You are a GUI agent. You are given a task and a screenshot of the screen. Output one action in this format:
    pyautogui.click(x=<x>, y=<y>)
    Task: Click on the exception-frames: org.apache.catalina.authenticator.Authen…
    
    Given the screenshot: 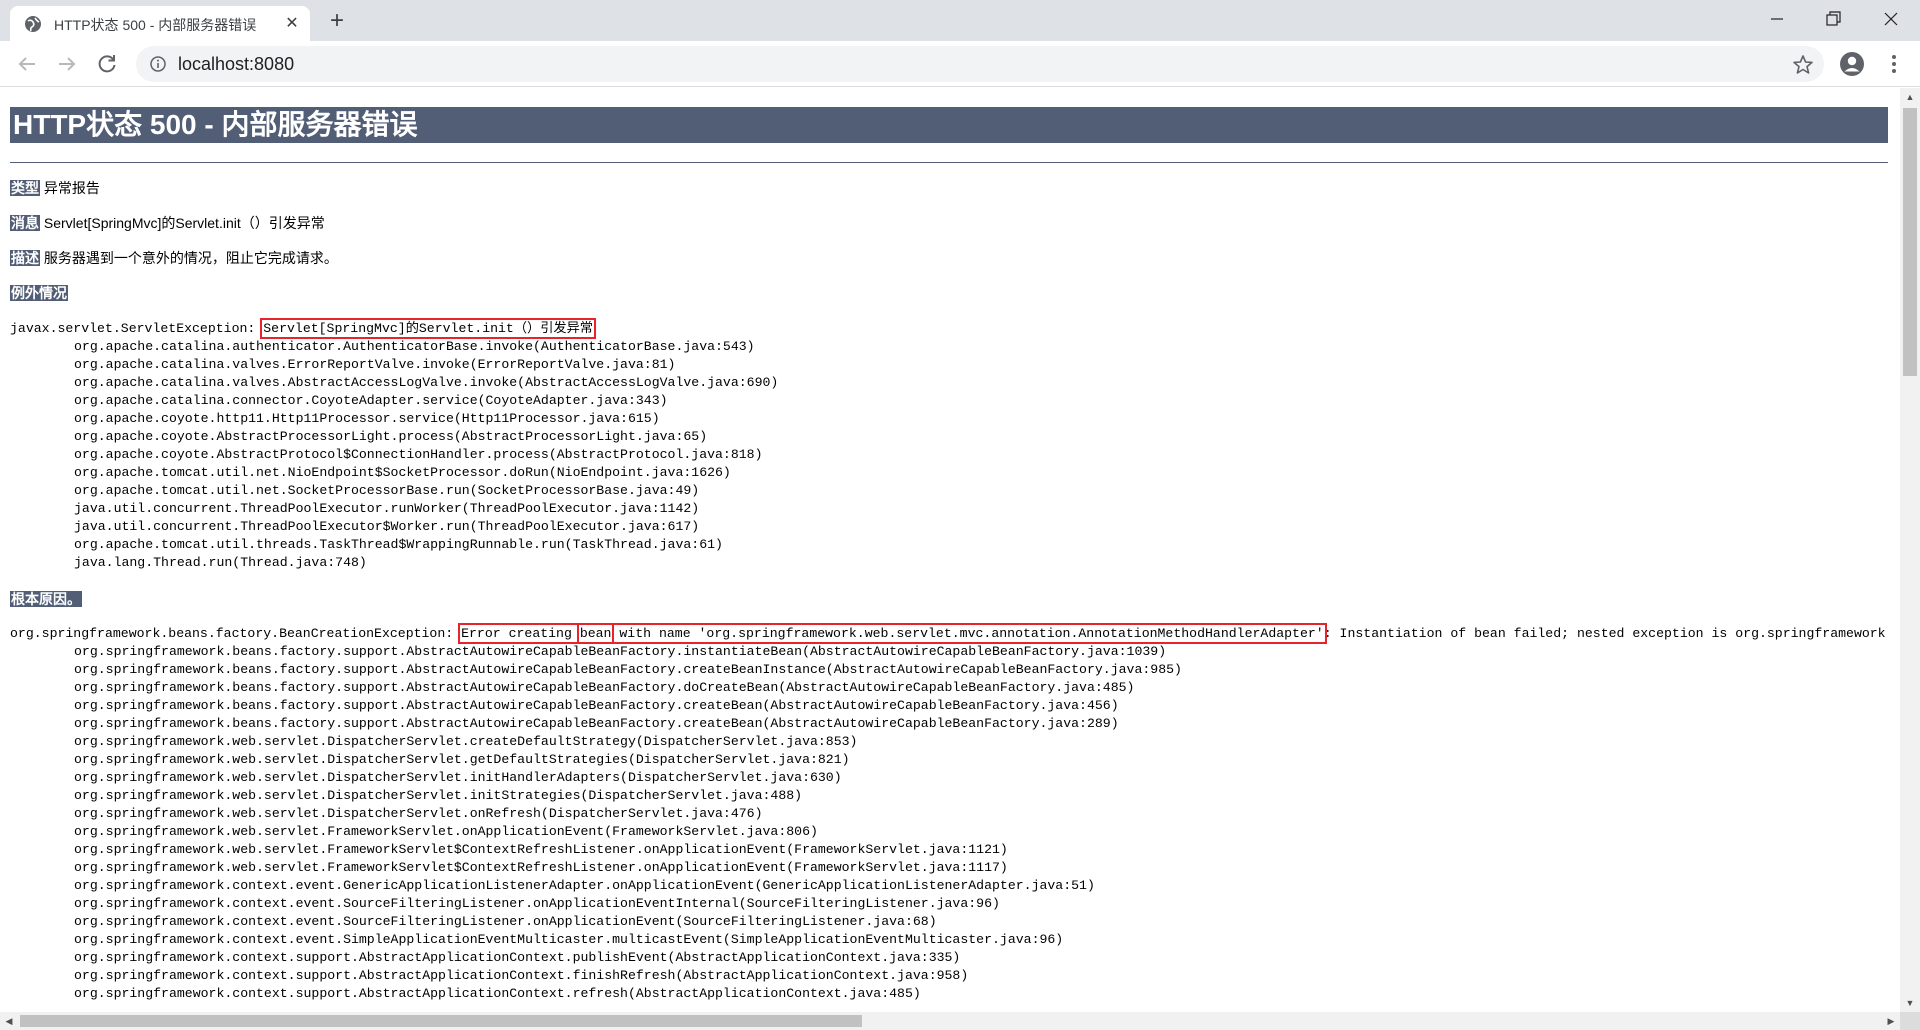 What is the action you would take?
    pyautogui.click(x=394, y=455)
    